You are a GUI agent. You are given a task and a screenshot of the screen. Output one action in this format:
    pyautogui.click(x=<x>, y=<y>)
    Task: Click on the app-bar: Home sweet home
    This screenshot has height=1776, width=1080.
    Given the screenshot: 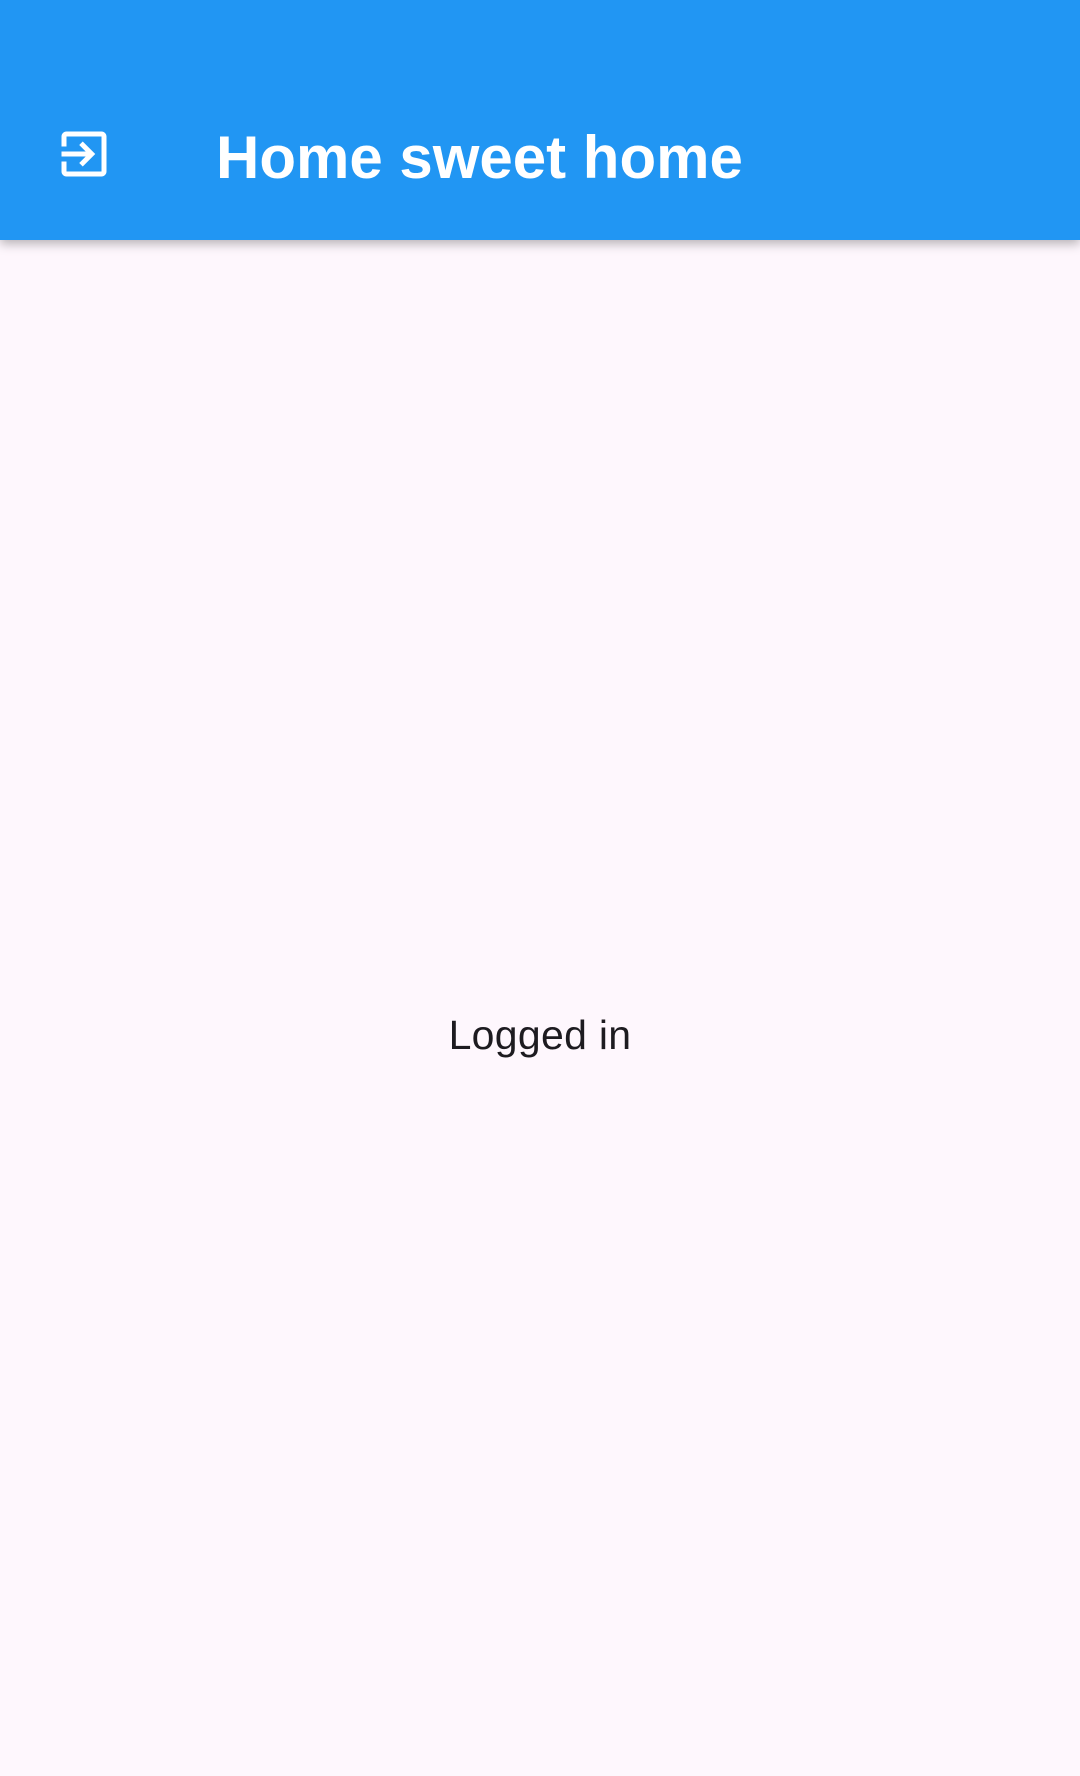 What is the action you would take?
    pyautogui.click(x=540, y=120)
    